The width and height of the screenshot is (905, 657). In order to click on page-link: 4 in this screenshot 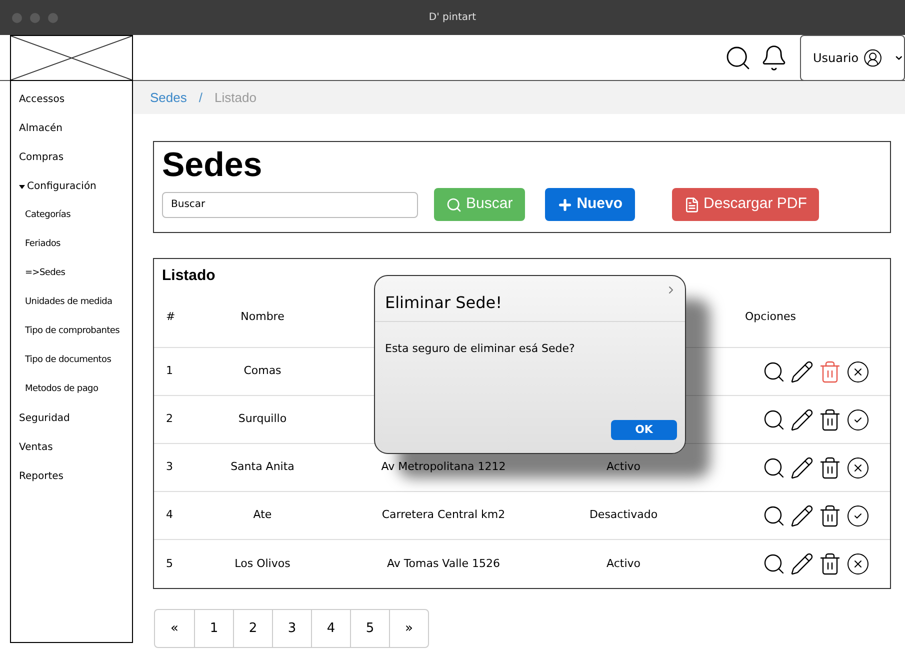, I will do `click(330, 628)`.